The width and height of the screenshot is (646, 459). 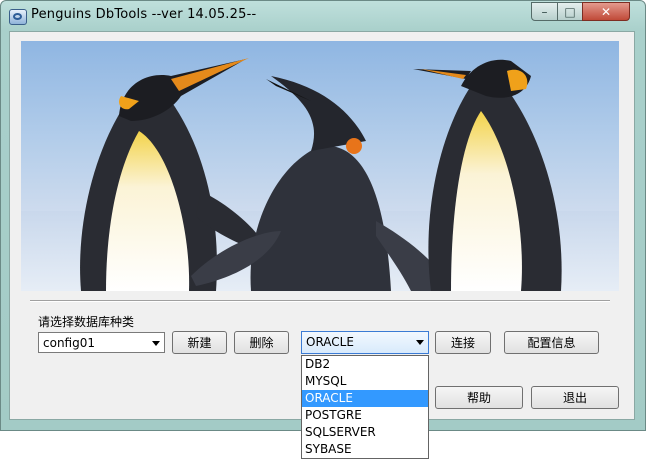 I want to click on exit-button: 退出, so click(x=575, y=397).